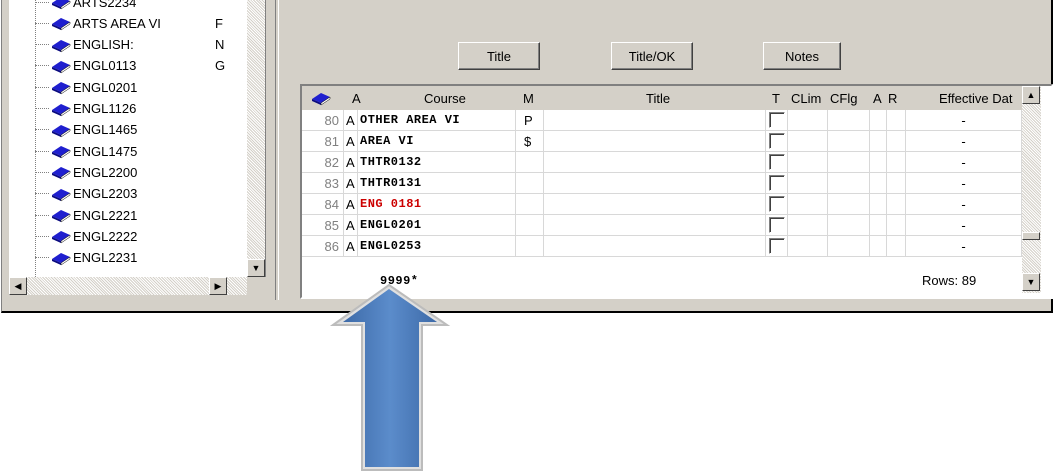  I want to click on tree-item: ARTS2234, so click(147, 6).